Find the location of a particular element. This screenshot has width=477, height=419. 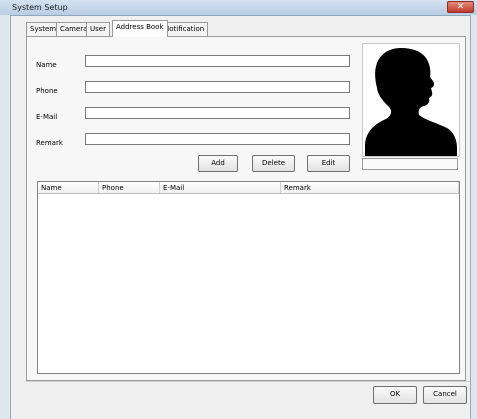

column-header-name: Name is located at coordinates (68, 187).